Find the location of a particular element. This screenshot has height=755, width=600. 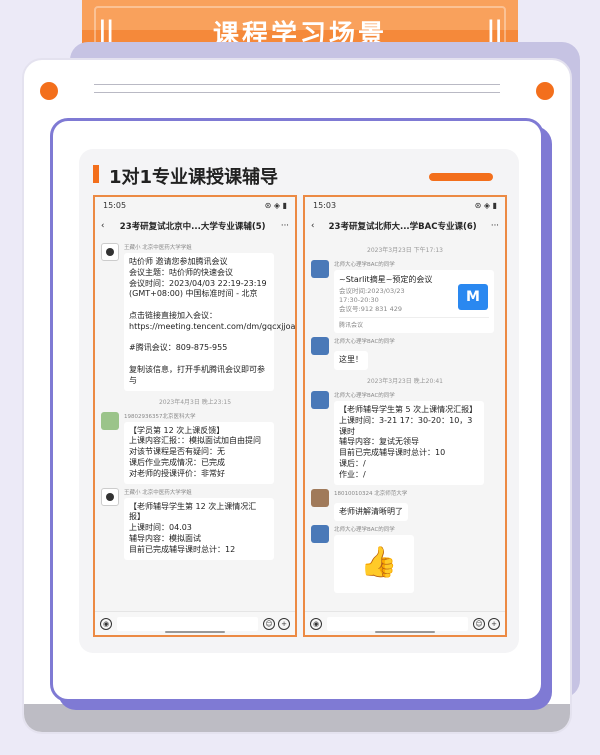

dot-right-icon is located at coordinates (545, 91).